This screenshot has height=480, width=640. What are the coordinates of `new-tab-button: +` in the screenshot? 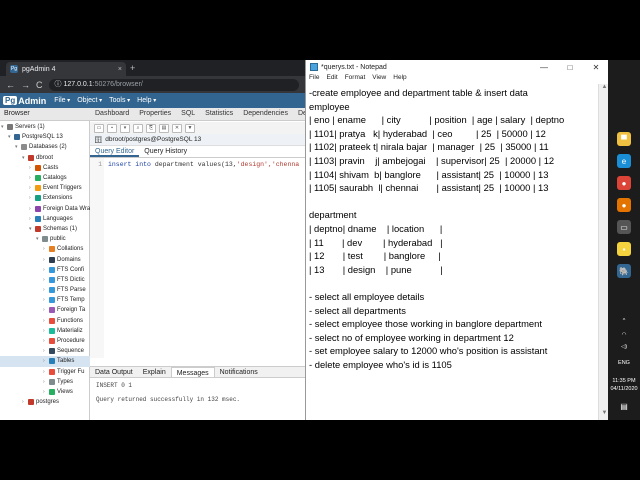 It's located at (132, 68).